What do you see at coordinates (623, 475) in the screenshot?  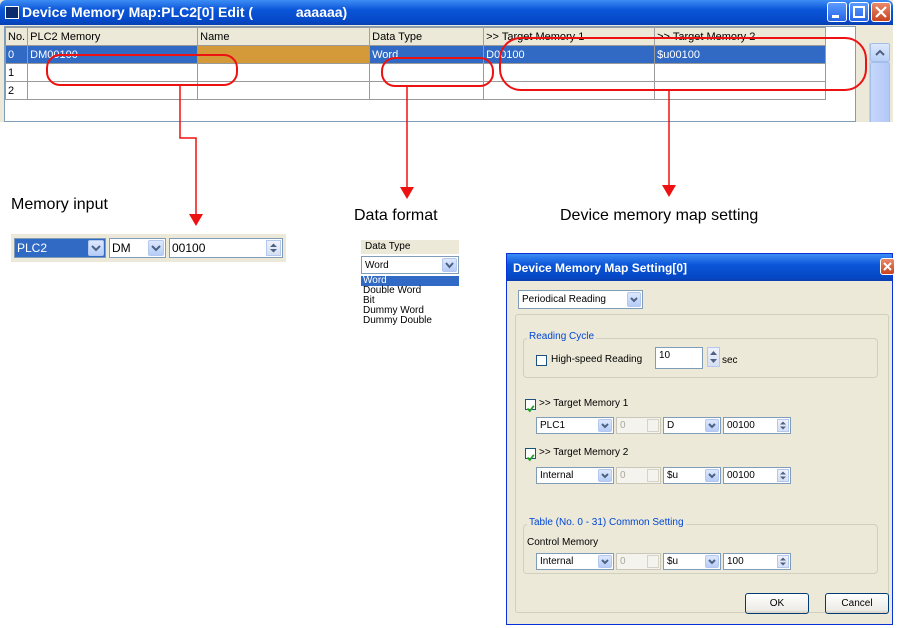 I see `target-memory-2-station-value: 0` at bounding box center [623, 475].